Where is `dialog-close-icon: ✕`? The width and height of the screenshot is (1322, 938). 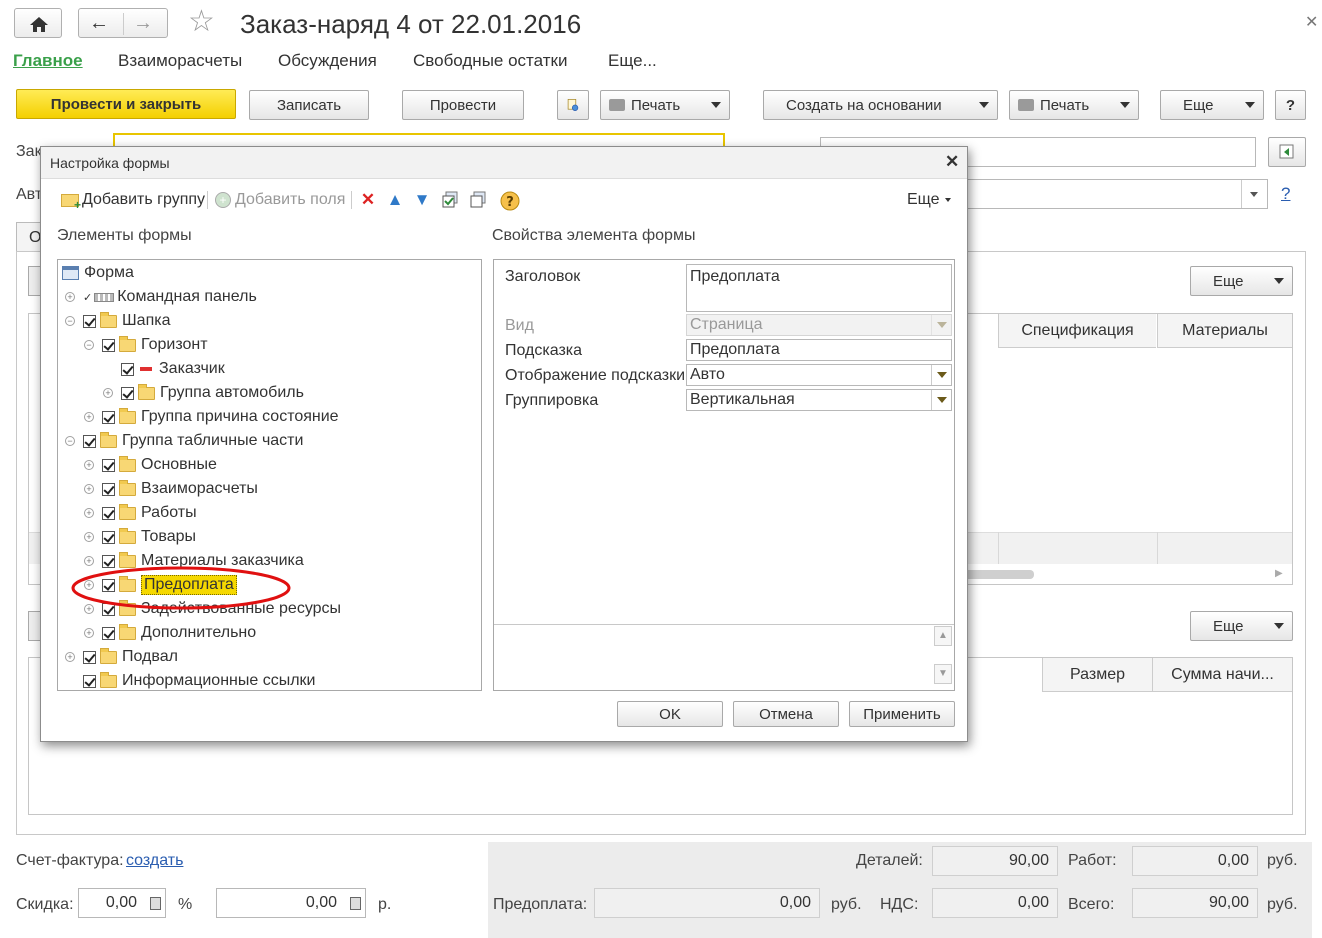 dialog-close-icon: ✕ is located at coordinates (952, 162).